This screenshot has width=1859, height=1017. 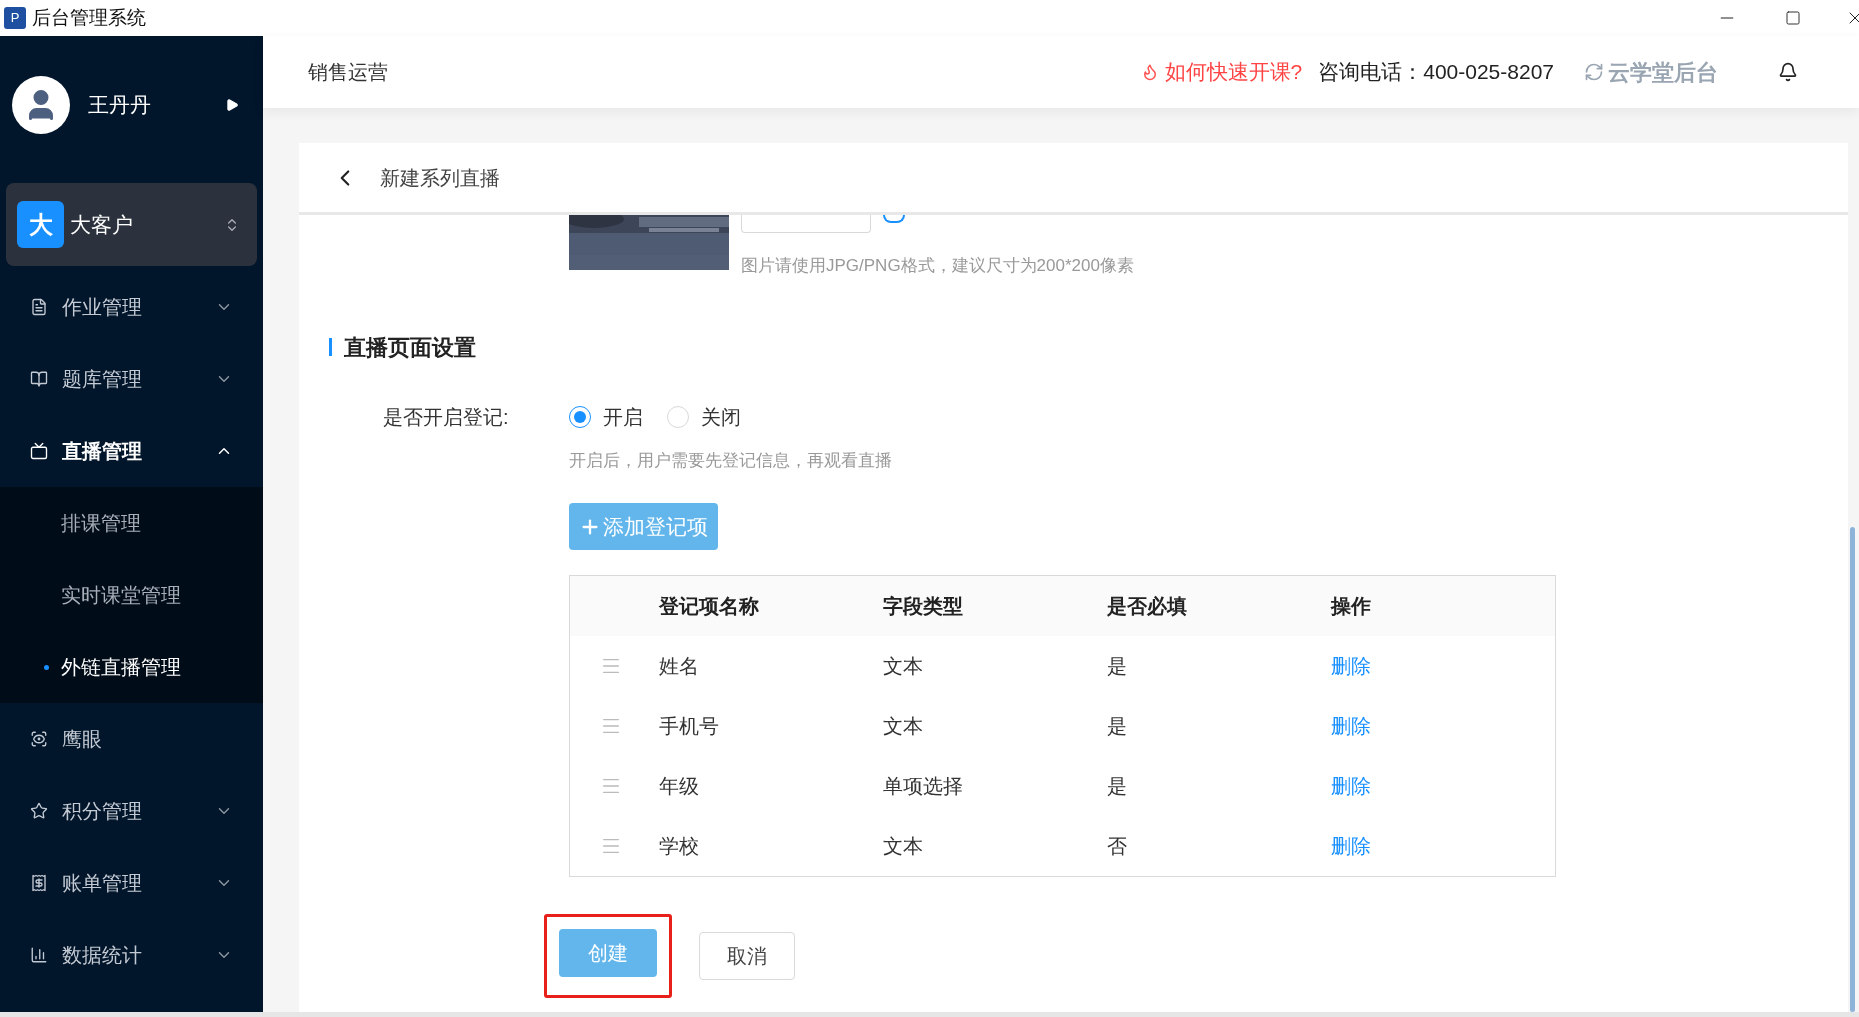 What do you see at coordinates (704, 416) in the screenshot?
I see `radio-option: 关闭` at bounding box center [704, 416].